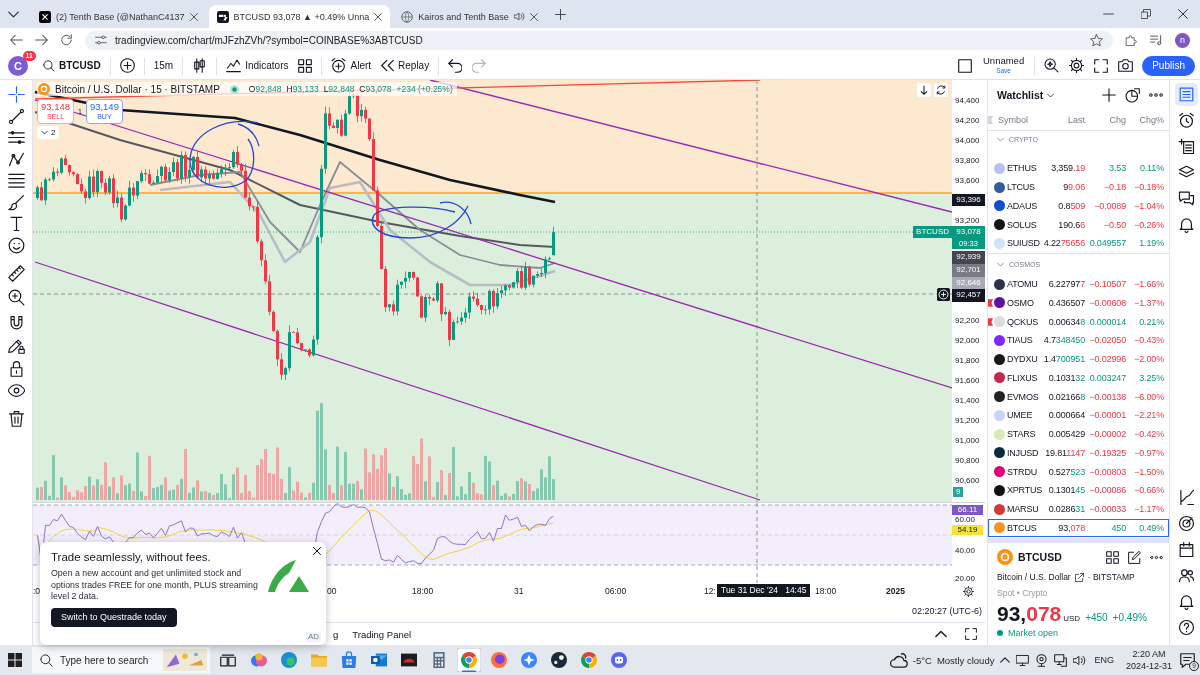 The height and width of the screenshot is (675, 1200). What do you see at coordinates (1131, 40) in the screenshot?
I see `puzzle-icon` at bounding box center [1131, 40].